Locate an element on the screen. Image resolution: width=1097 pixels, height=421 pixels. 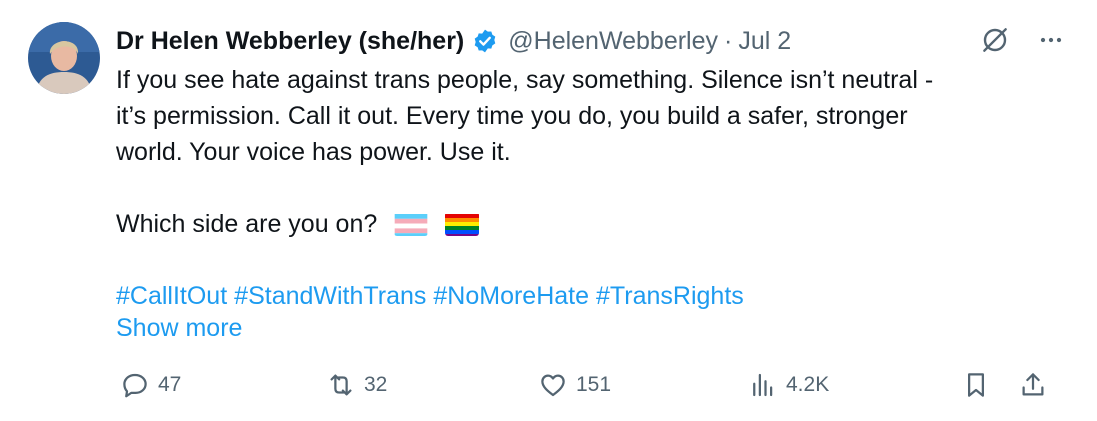
tweet-text-line: world. Your voice has power. Use it. is located at coordinates (313, 152).